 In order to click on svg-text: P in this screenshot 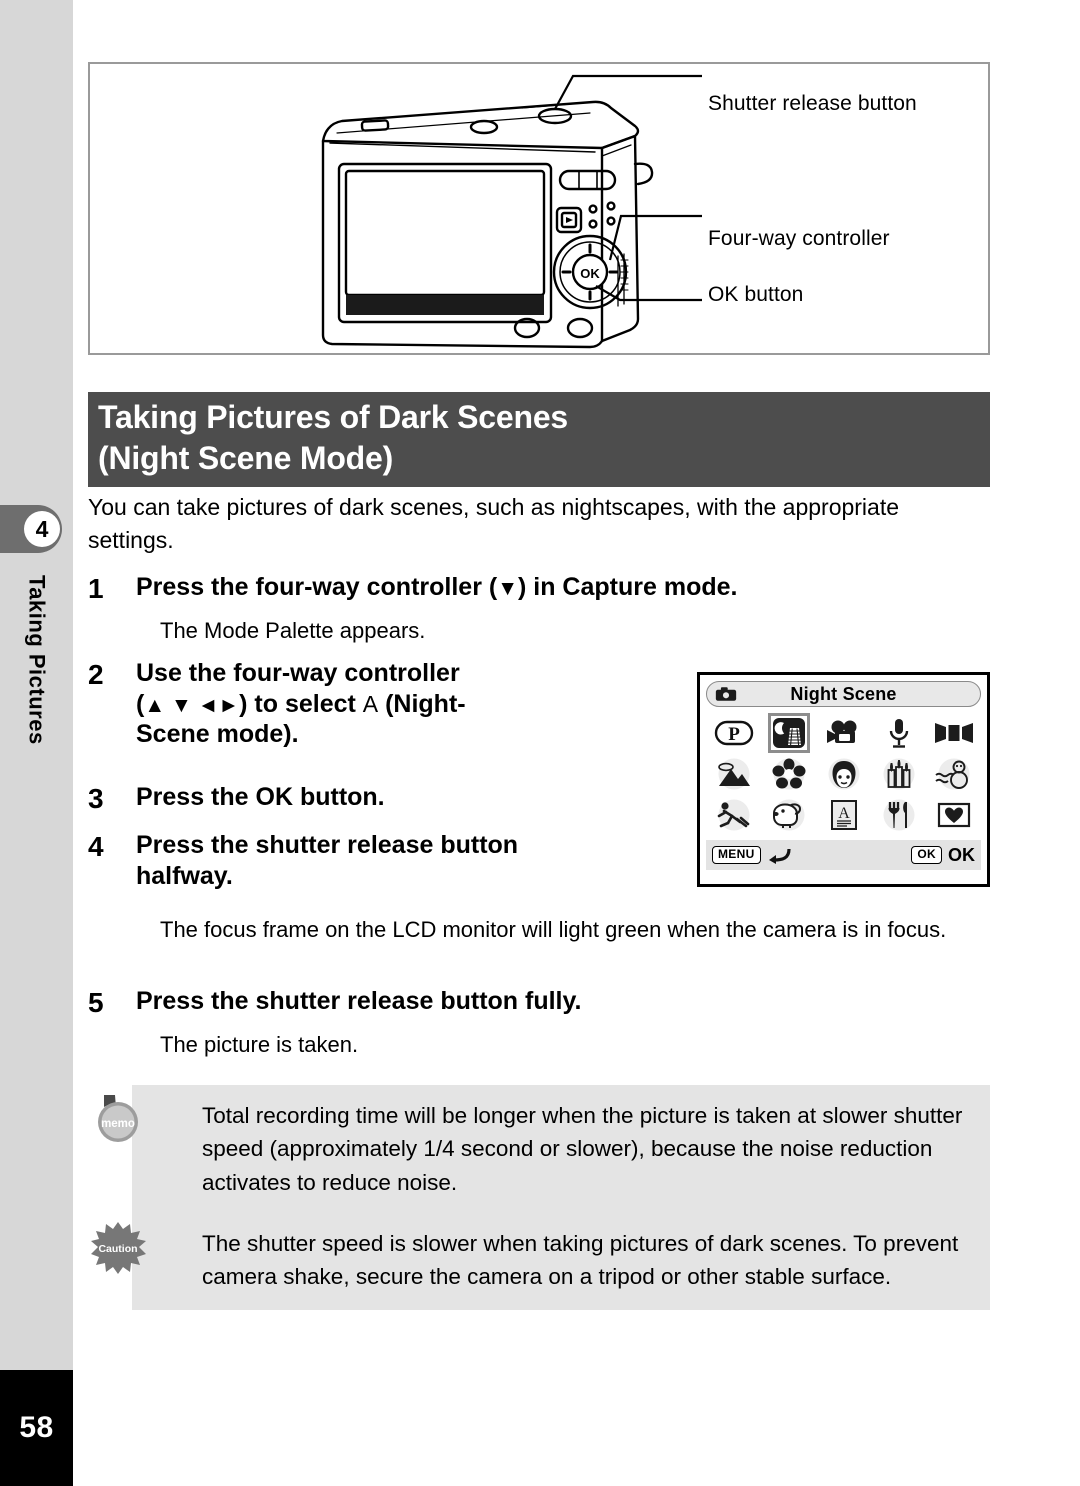, I will do `click(734, 734)`.